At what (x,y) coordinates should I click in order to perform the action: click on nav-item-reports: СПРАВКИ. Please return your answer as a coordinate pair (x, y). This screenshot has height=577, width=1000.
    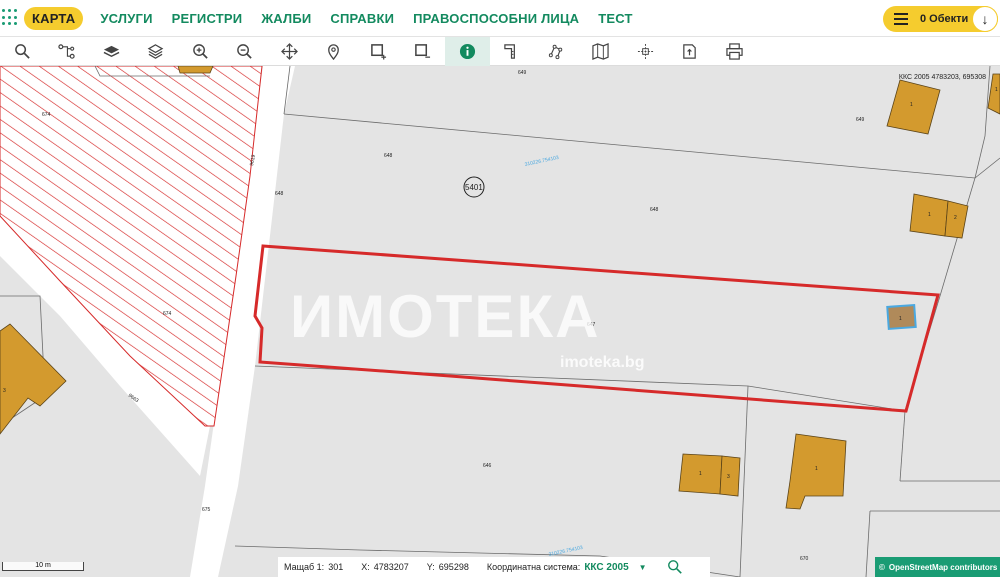
    Looking at the image, I should click on (362, 18).